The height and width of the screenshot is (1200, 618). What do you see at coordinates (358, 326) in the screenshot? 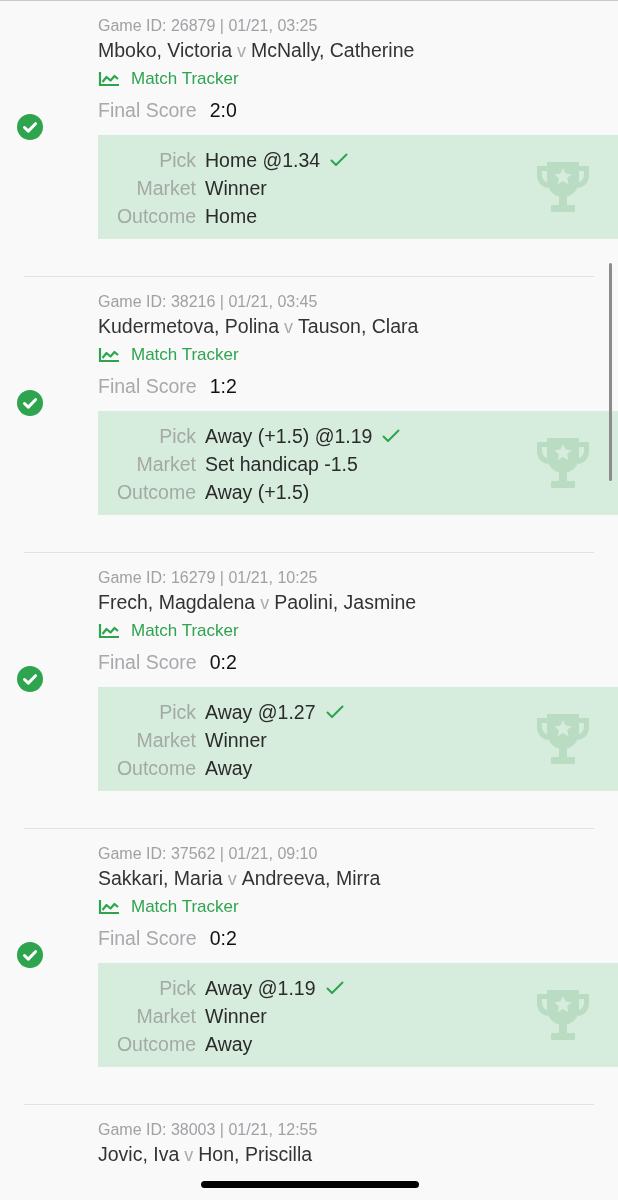
I see `player-name: Tauson, Clara` at bounding box center [358, 326].